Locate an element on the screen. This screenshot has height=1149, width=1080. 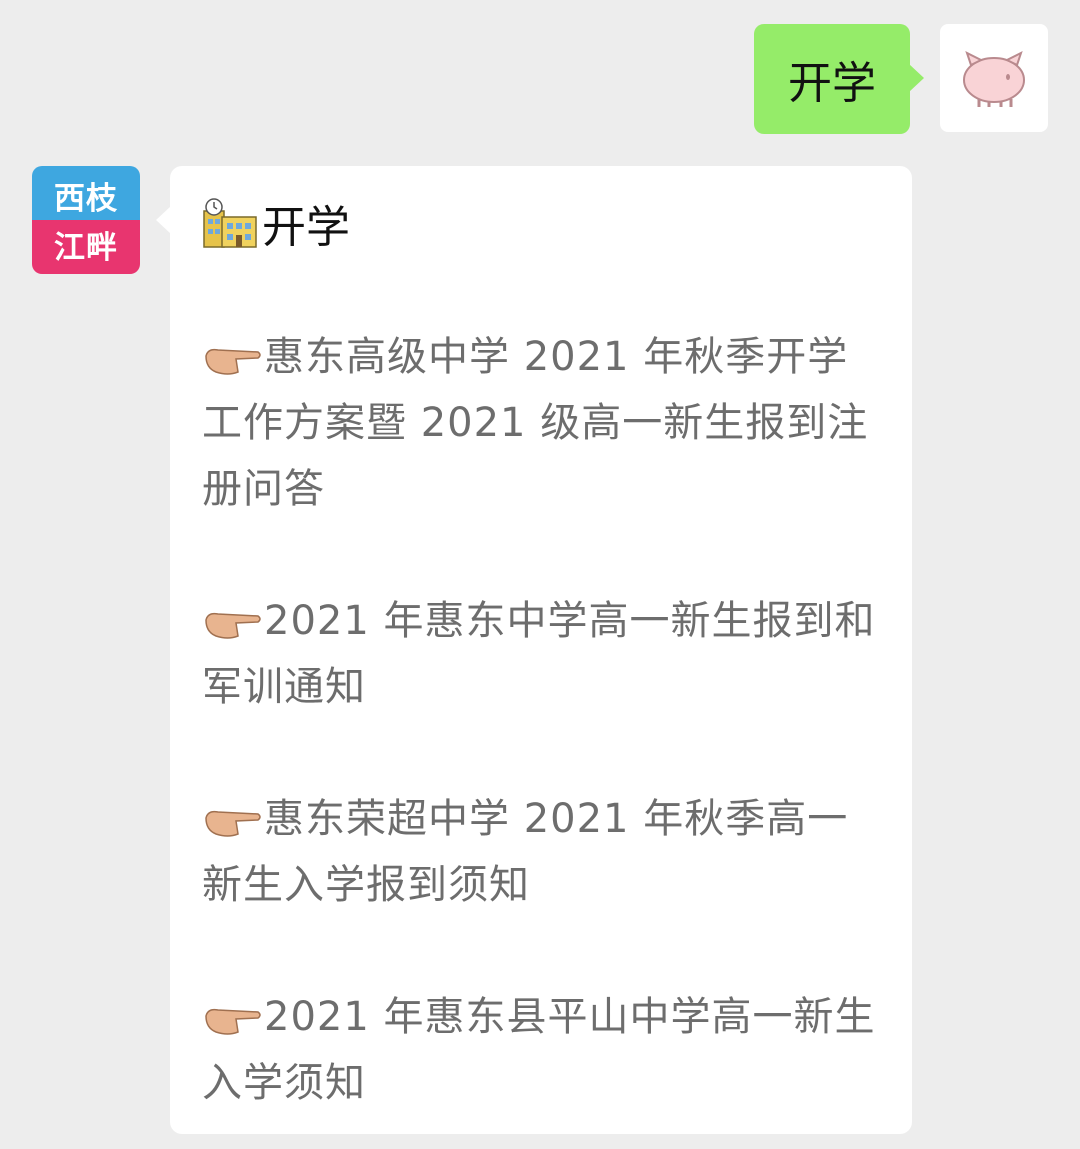
article-link-text: 惠东荣超中学 2021 年秋季高一新生入学报到须知 is located at coordinates (525, 852).